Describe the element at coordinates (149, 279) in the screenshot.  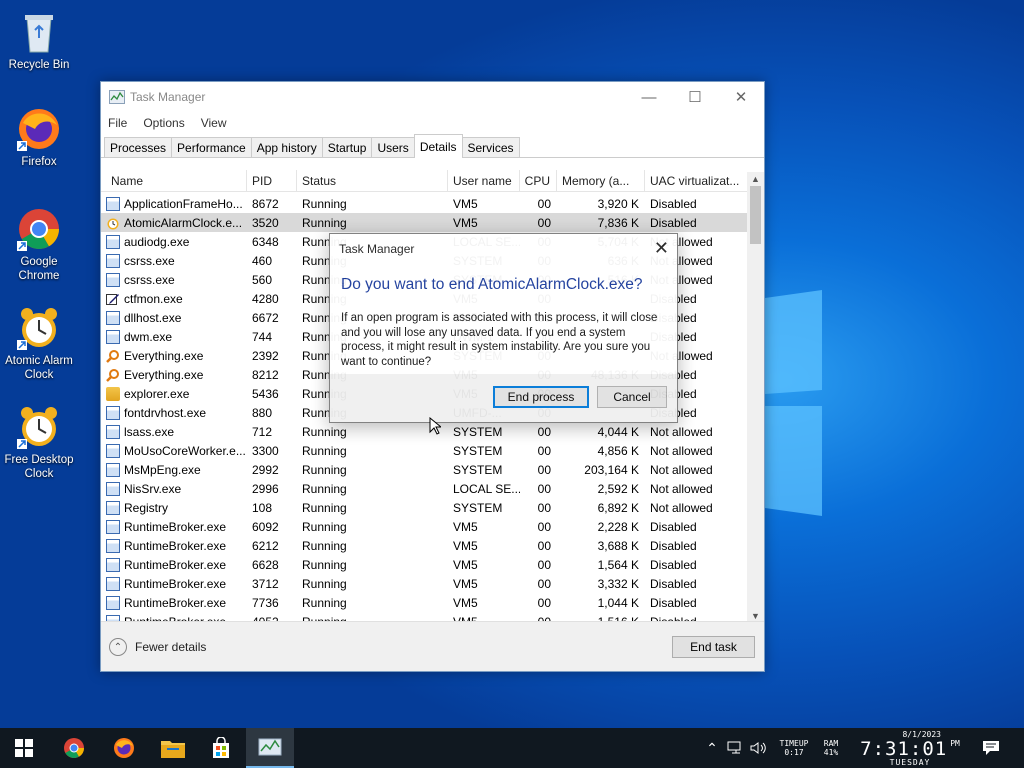
I see `process-name: csrss.exe` at that location.